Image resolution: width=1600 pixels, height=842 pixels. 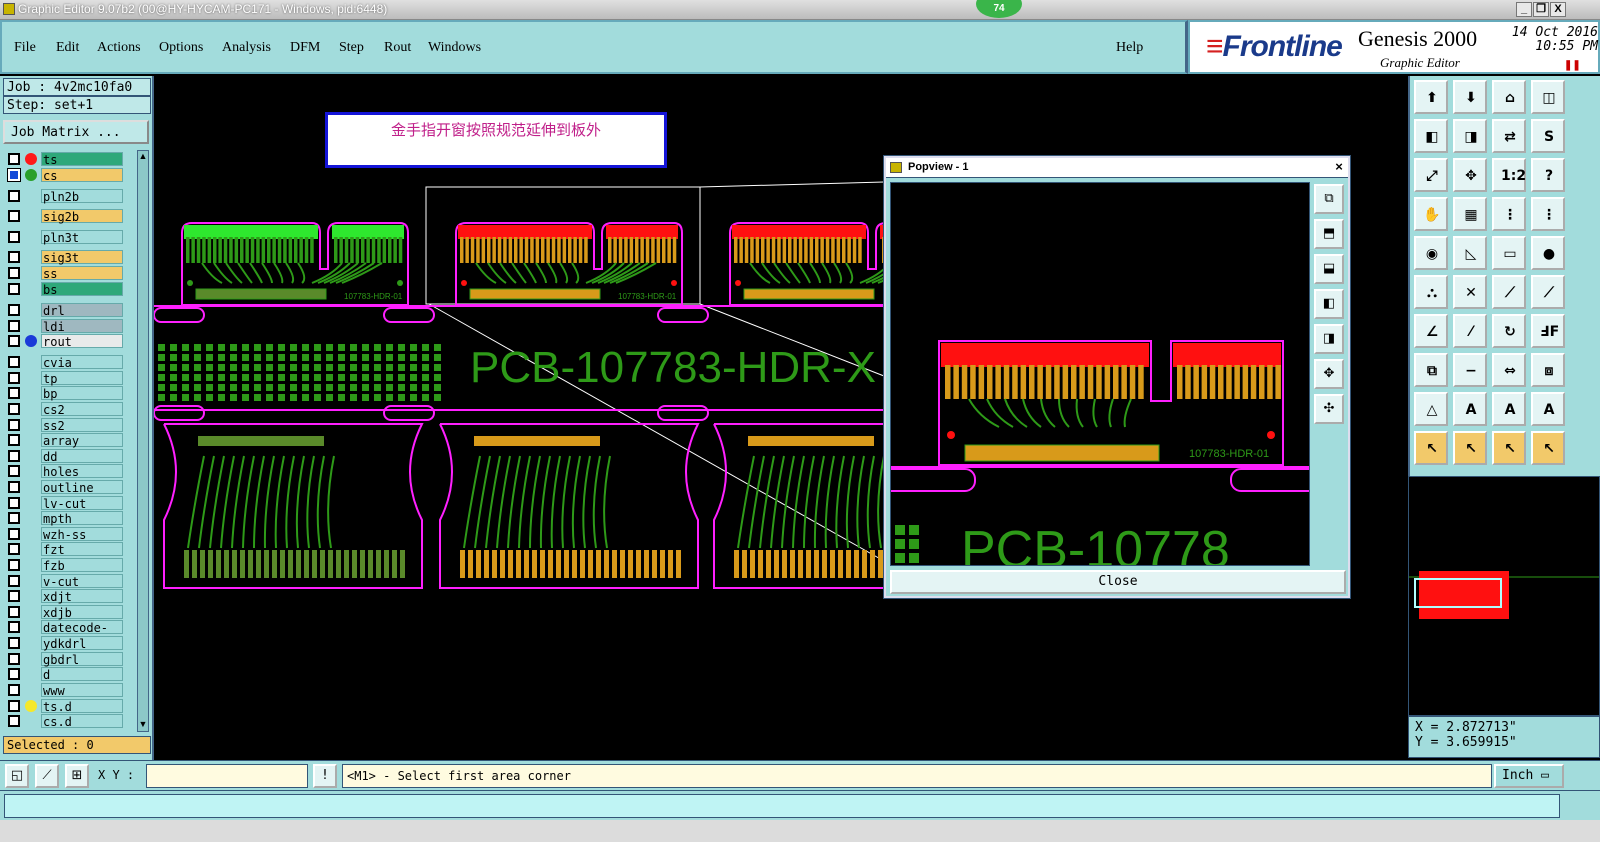 I want to click on layer-name: drl, so click(x=82, y=310).